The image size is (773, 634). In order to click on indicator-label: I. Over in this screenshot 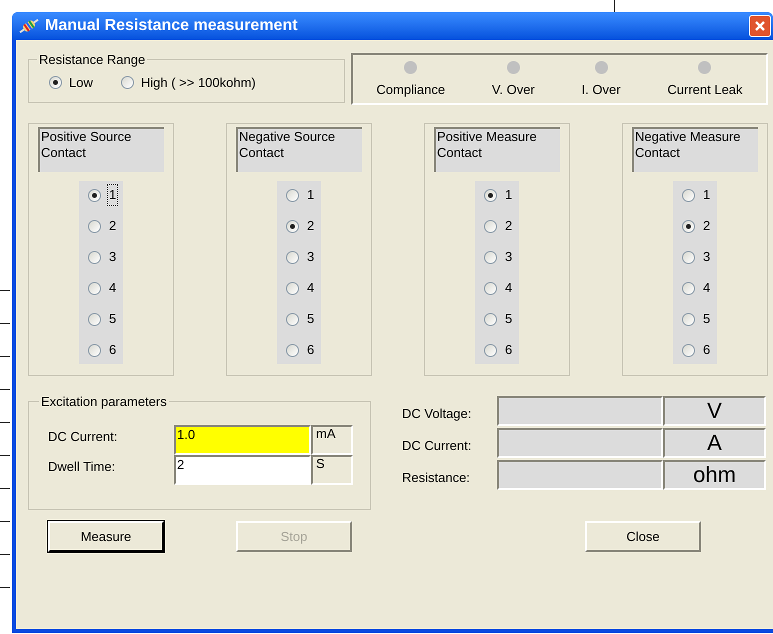, I will do `click(601, 90)`.